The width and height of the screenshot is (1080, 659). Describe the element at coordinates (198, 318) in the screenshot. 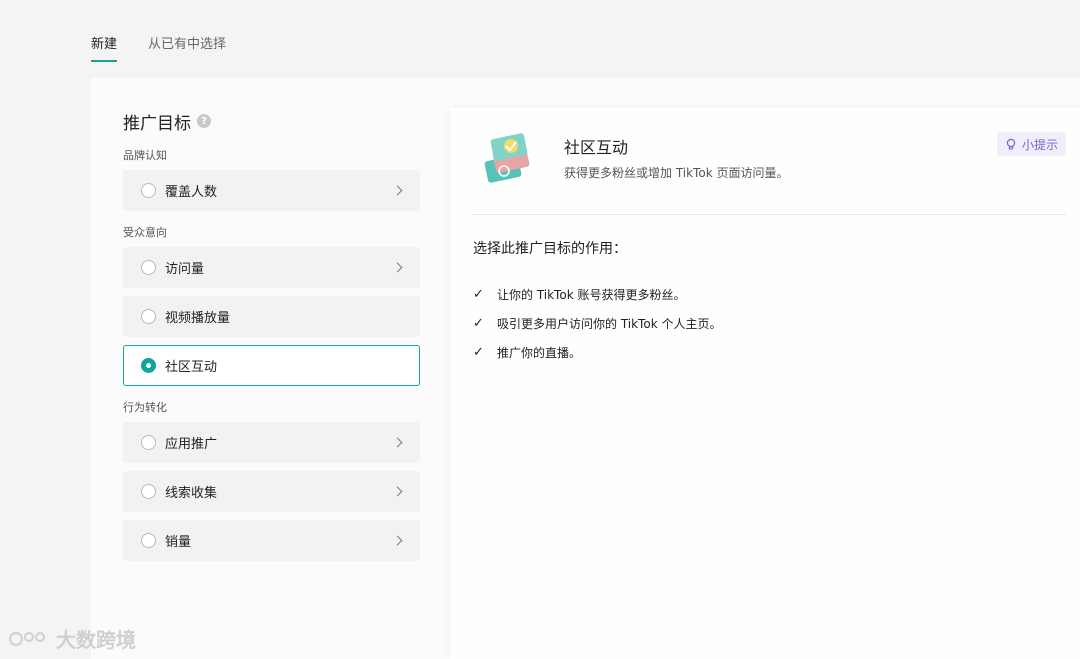

I see `option-label: 视频播放量` at that location.